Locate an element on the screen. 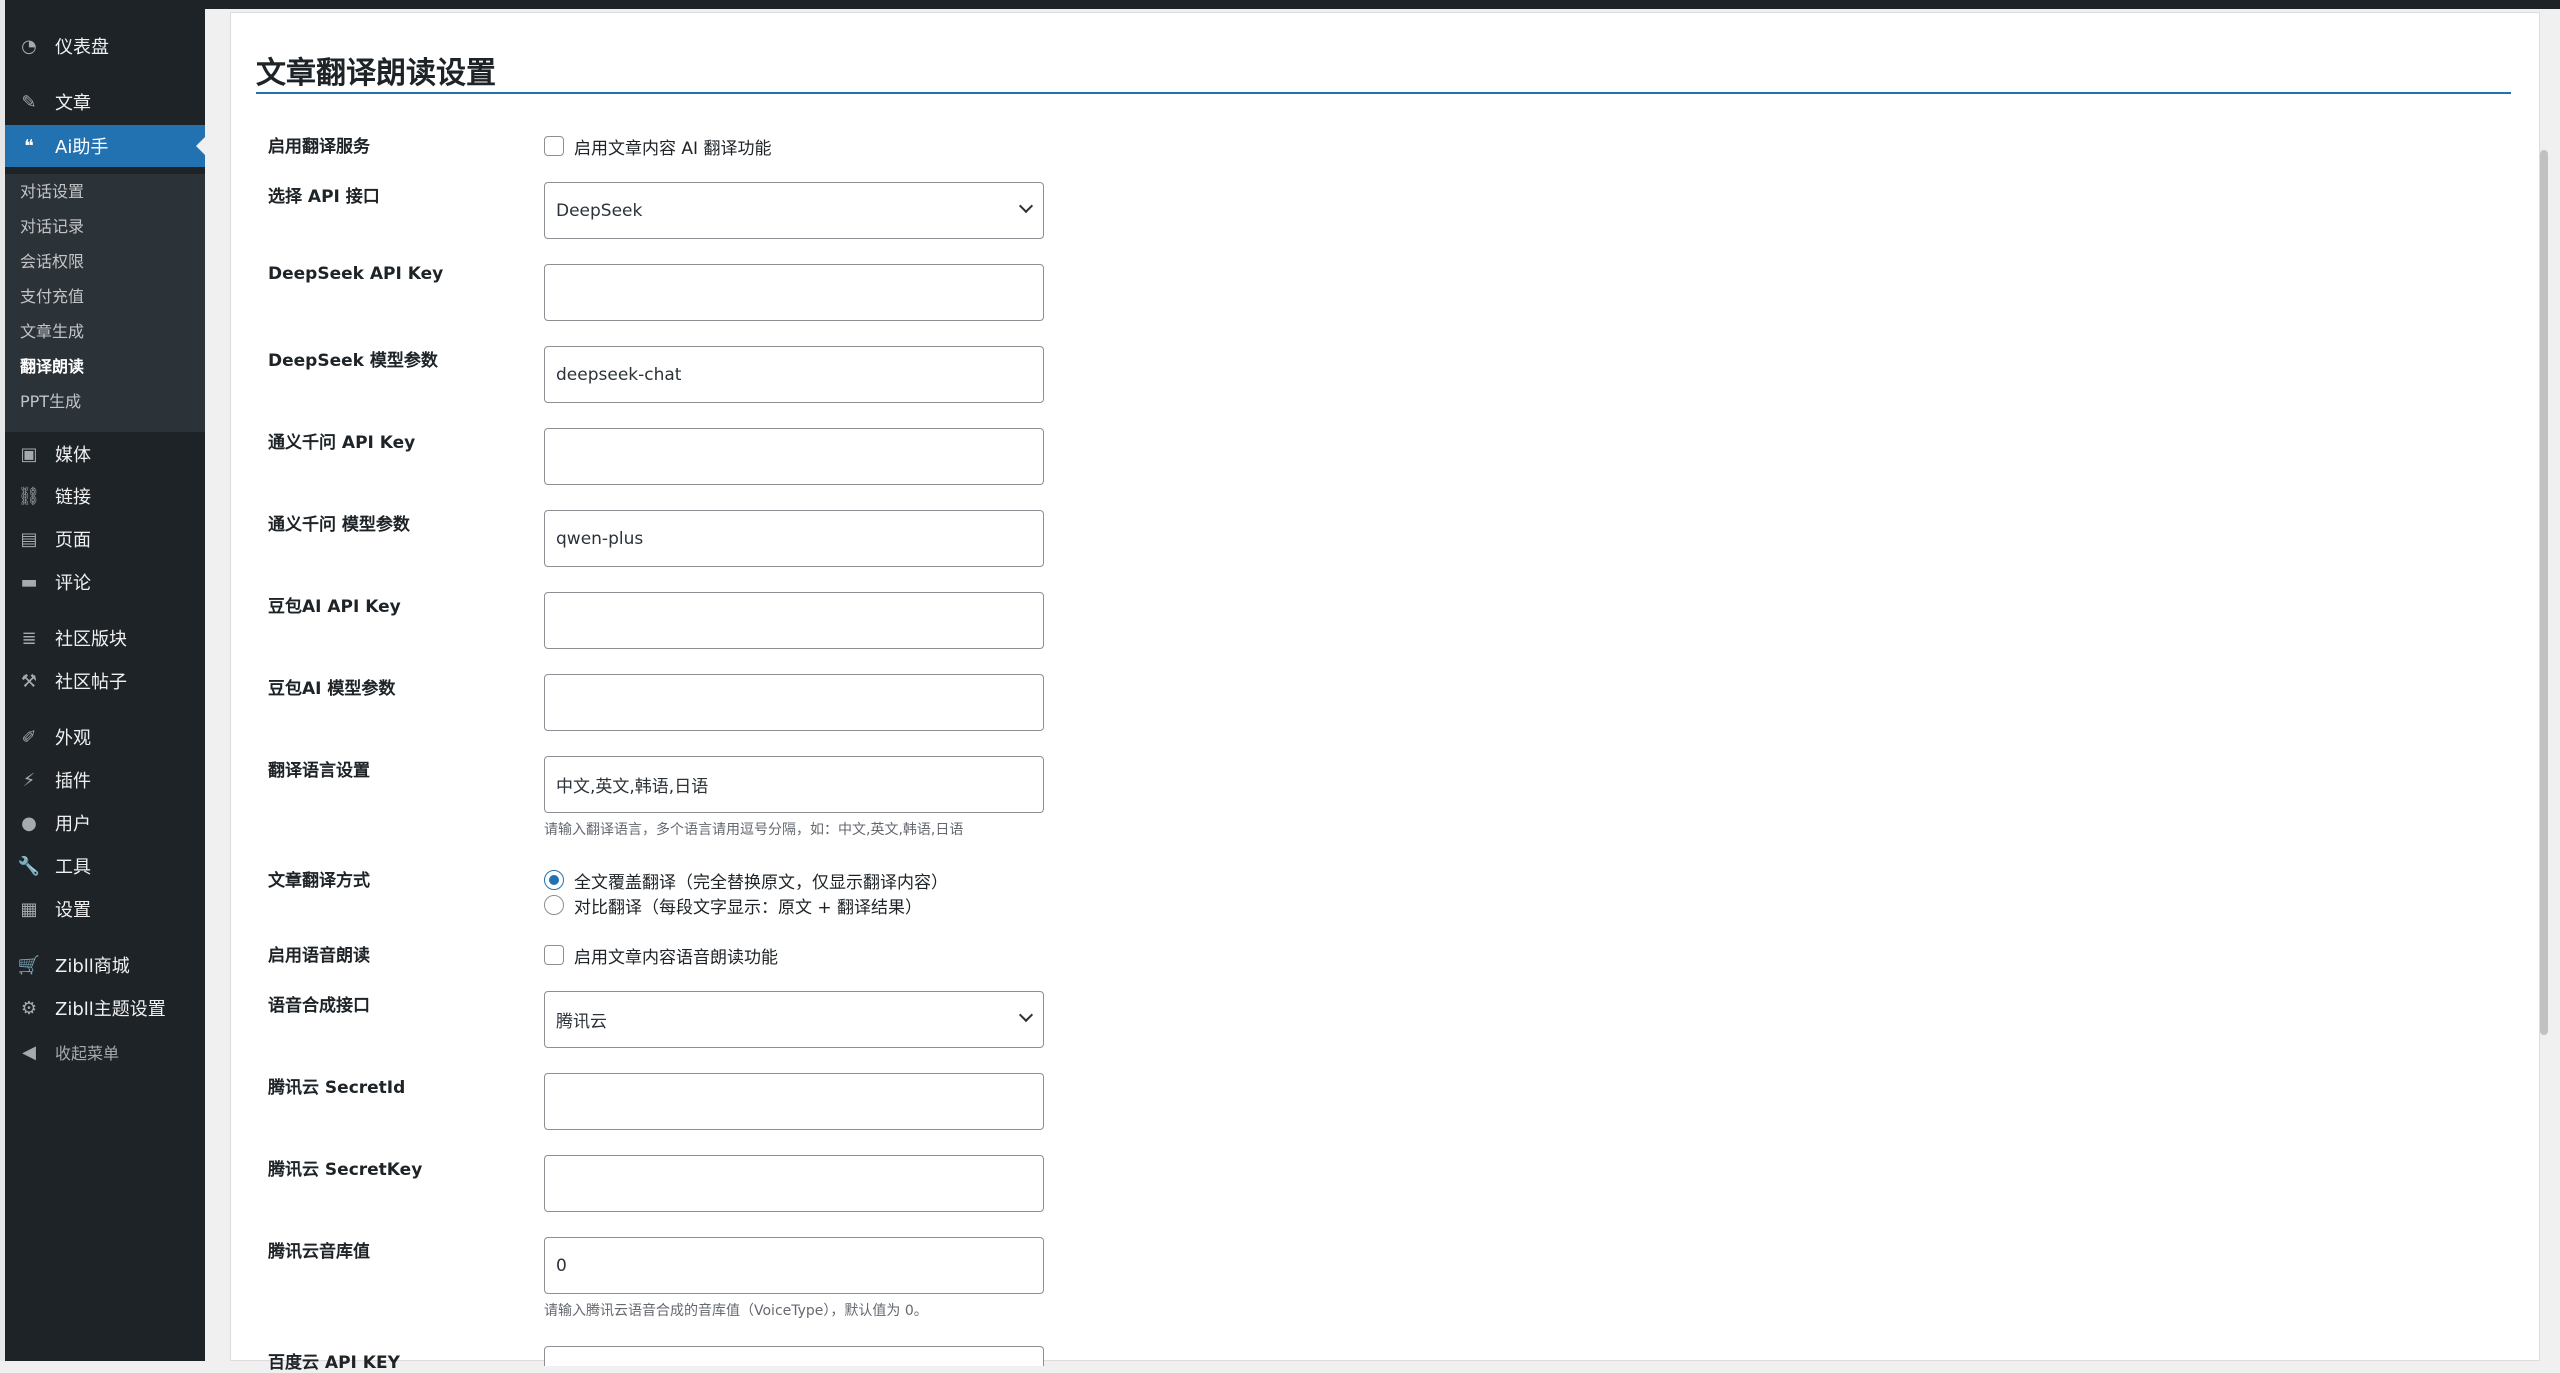 Image resolution: width=2560 pixels, height=1373 pixels. settings-icon: ▦ is located at coordinates (29, 909).